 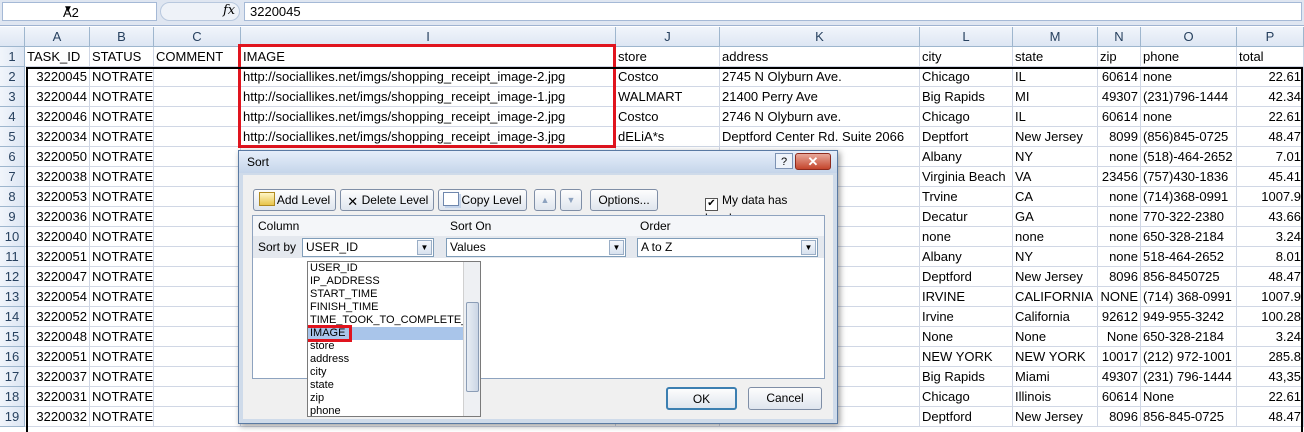 I want to click on table-cell: 949-955-3242, so click(x=1189, y=317).